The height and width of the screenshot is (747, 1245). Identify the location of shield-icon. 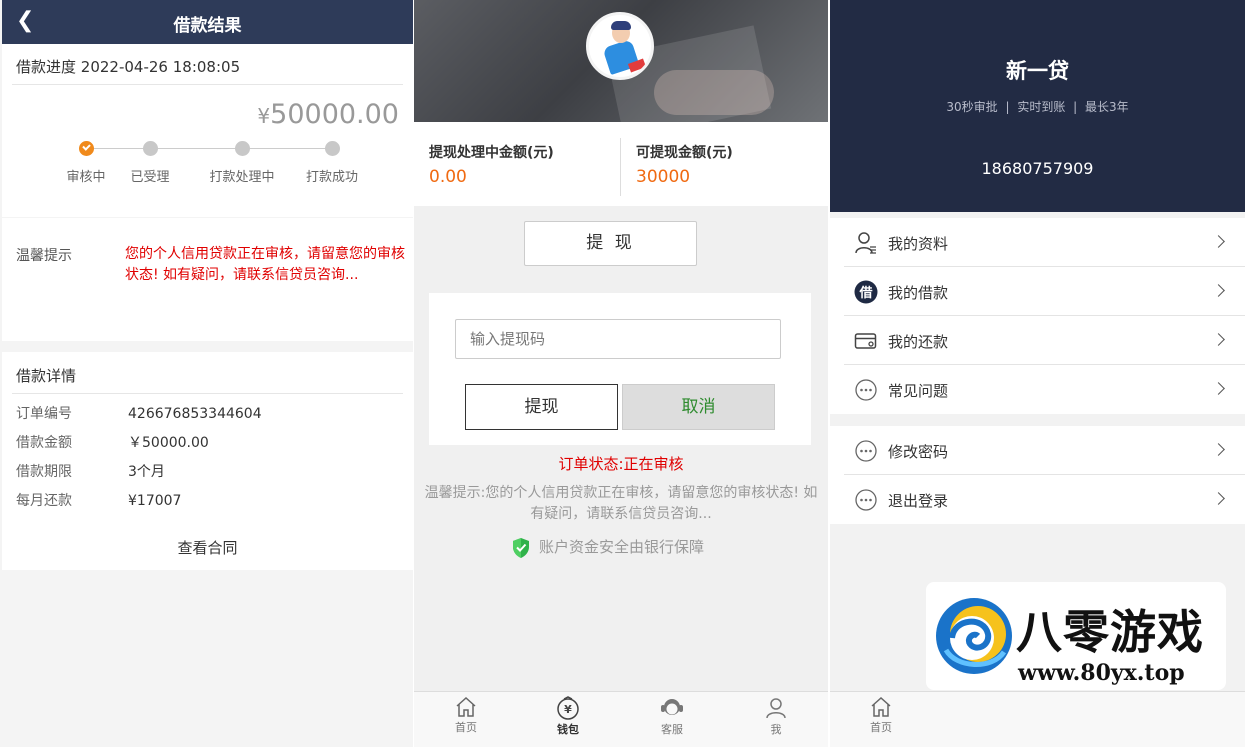
(521, 547).